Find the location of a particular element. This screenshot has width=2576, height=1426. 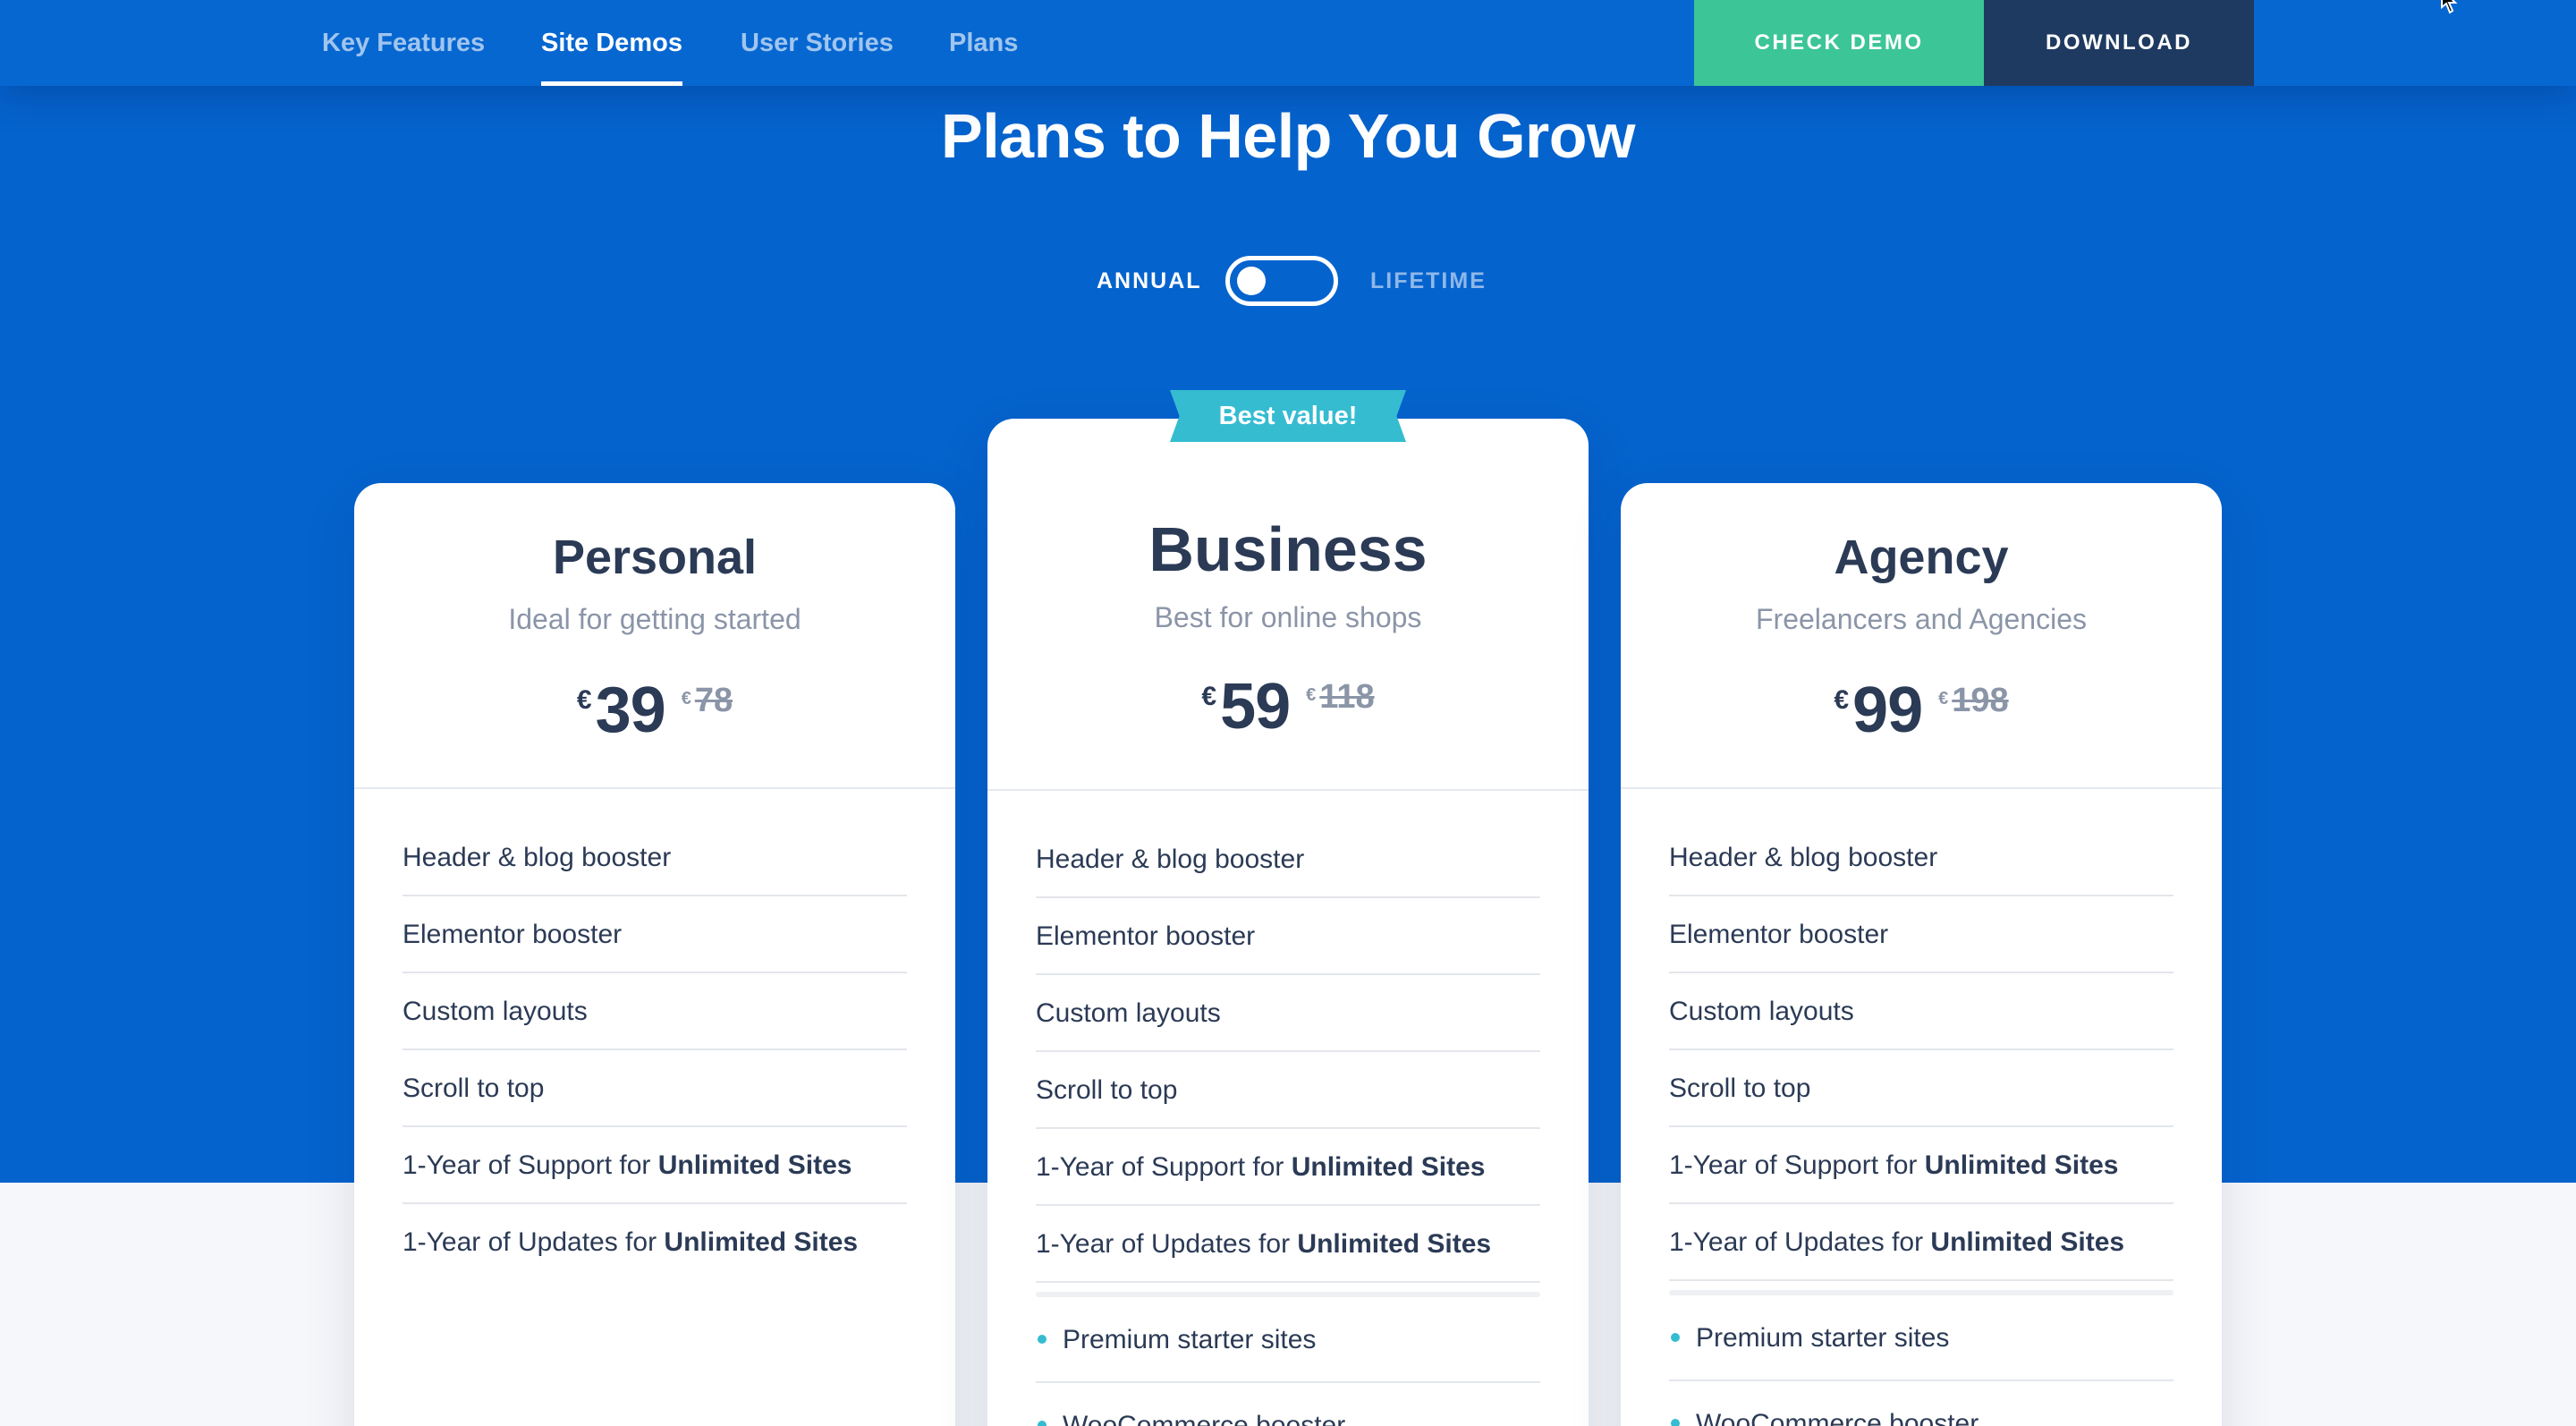

price-amount: 39 is located at coordinates (630, 711).